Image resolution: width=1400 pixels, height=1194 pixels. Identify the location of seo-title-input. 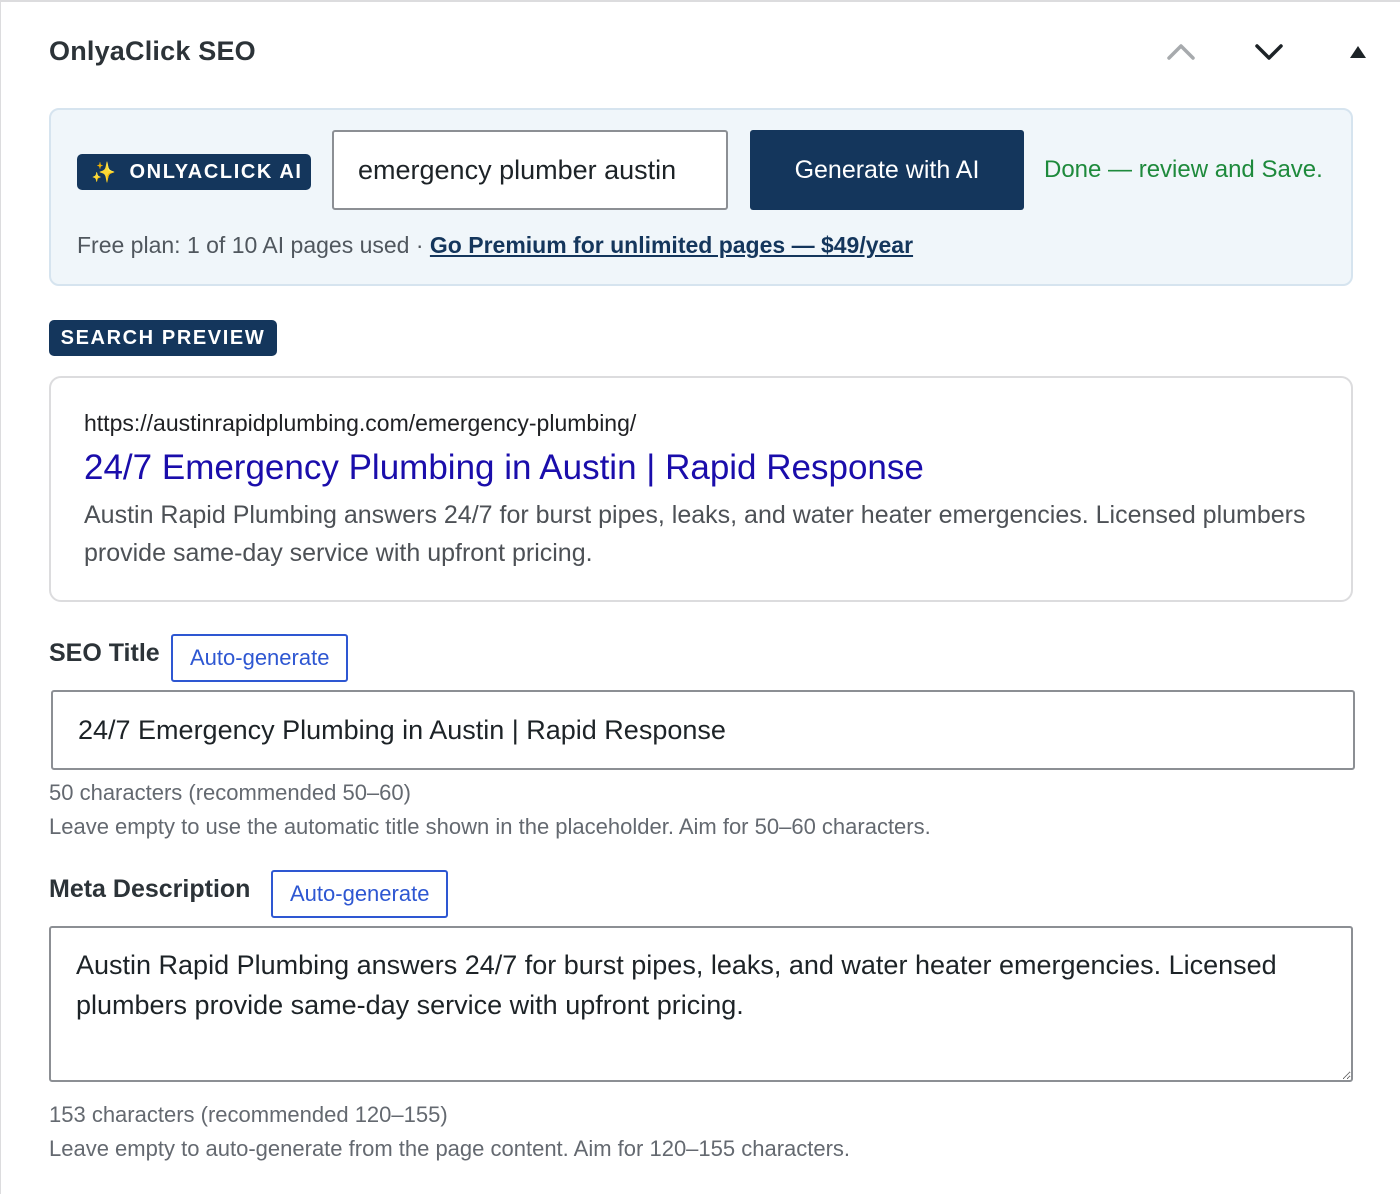
(703, 730).